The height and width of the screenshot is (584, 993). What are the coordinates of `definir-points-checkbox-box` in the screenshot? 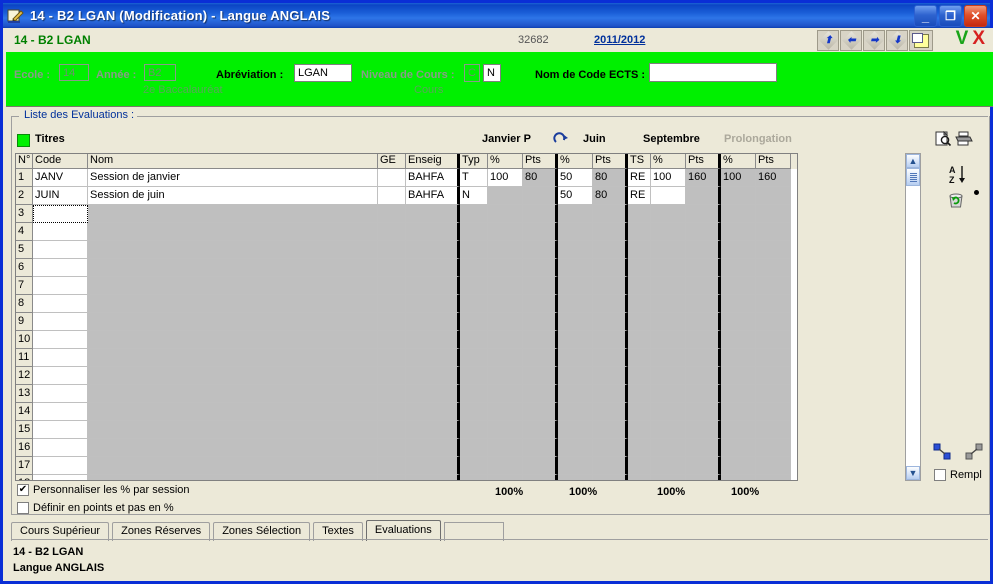 It's located at (23, 508).